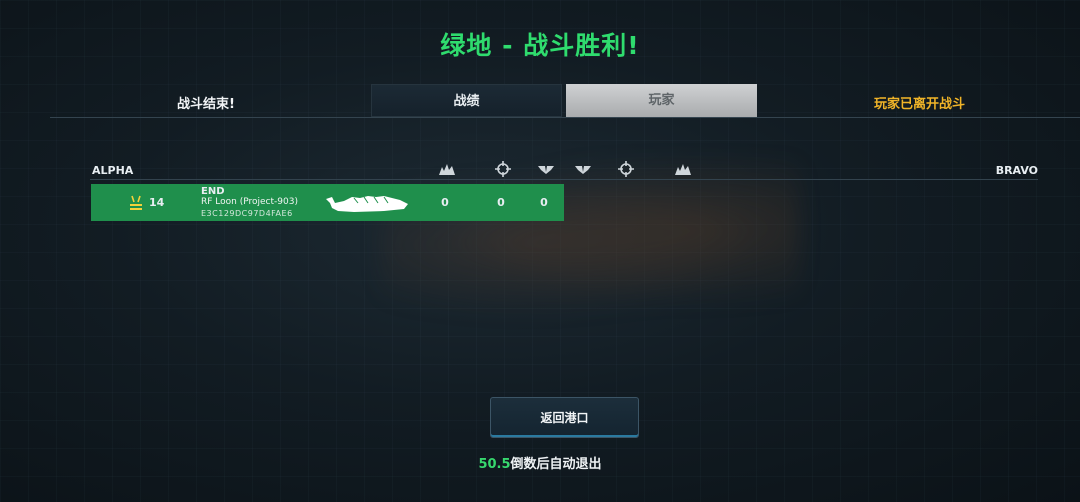 This screenshot has width=1080, height=502. I want to click on rank-medal-icon, so click(136, 203).